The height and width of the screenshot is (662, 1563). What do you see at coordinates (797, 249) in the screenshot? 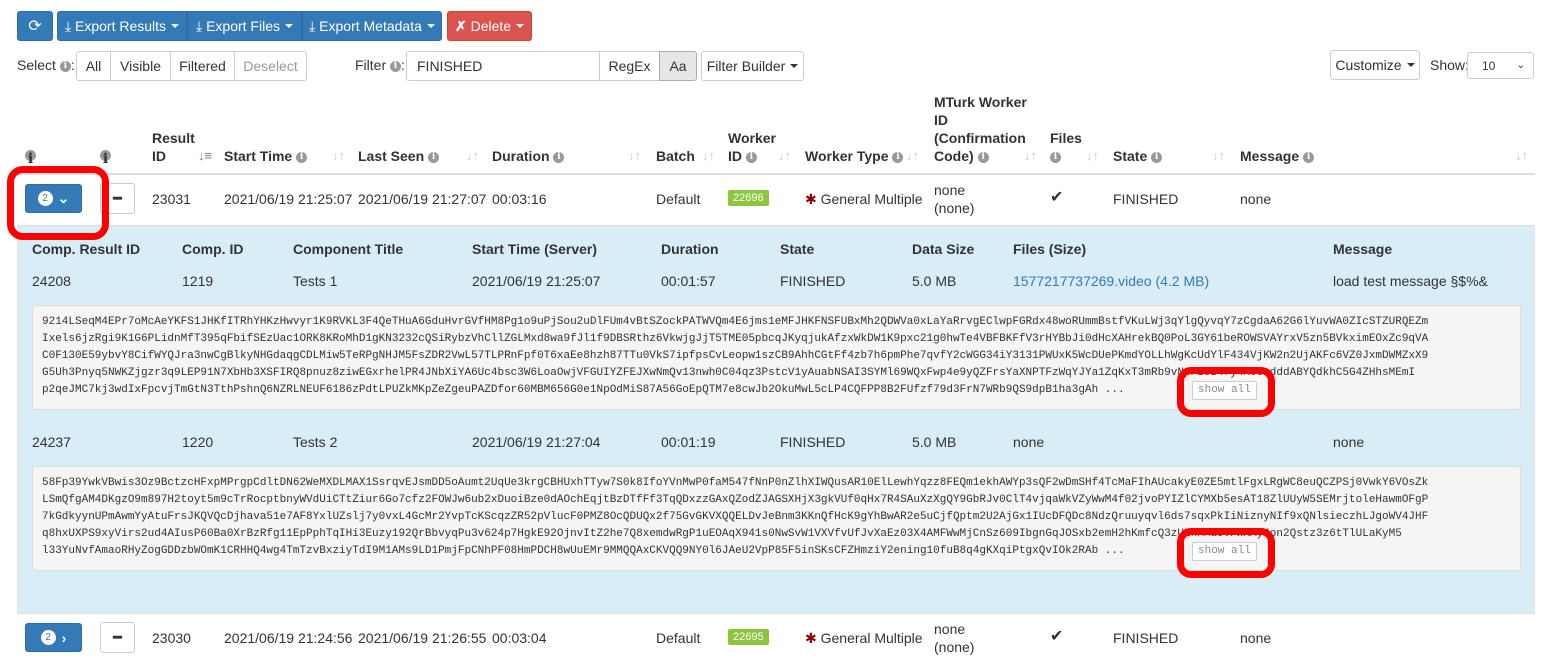
I see `sub-header-state: State` at bounding box center [797, 249].